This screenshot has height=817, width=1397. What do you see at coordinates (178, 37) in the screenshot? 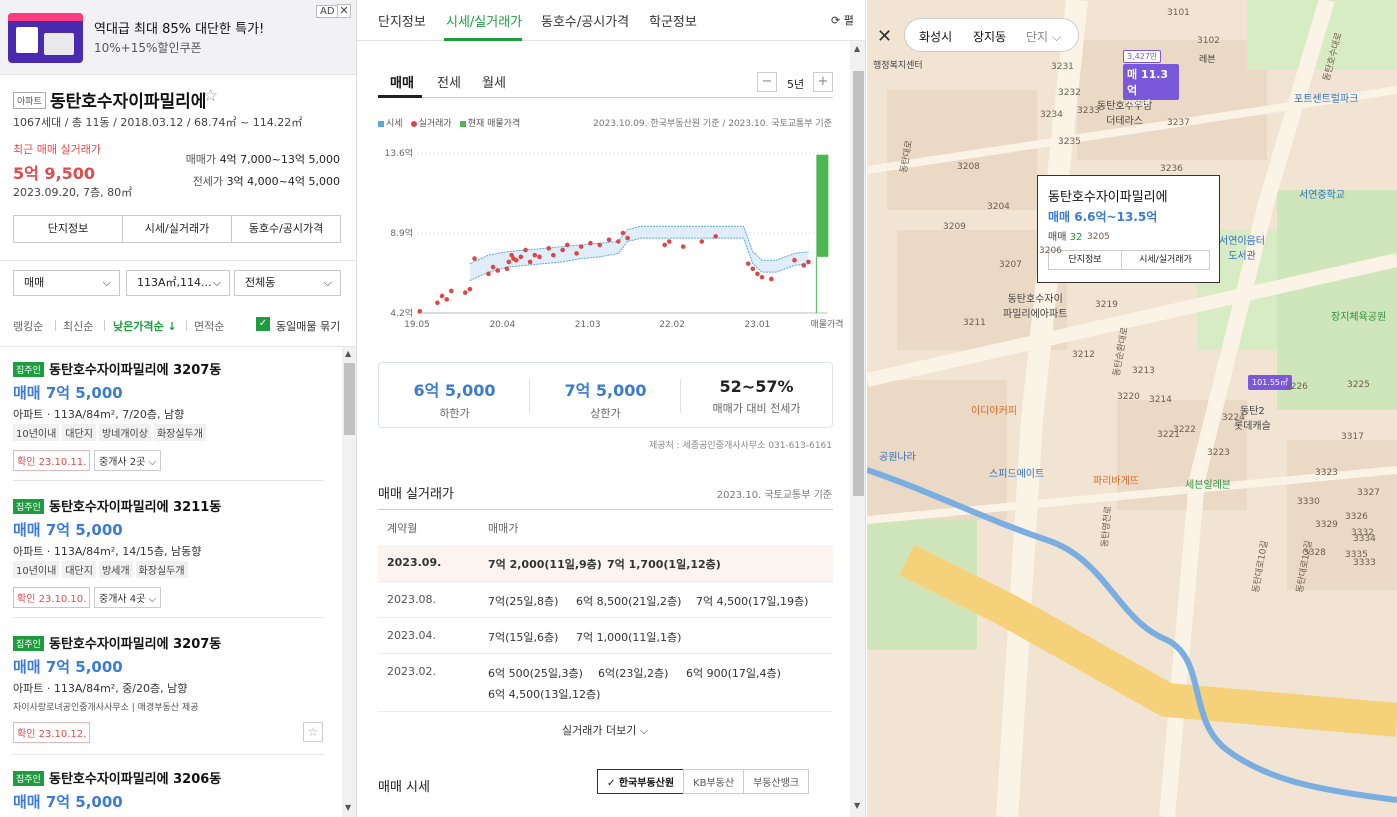
I see `ad-banner: 역대급 최대 85% 대단한 특가! 10%+15%할인쿠폰 AD ✕` at bounding box center [178, 37].